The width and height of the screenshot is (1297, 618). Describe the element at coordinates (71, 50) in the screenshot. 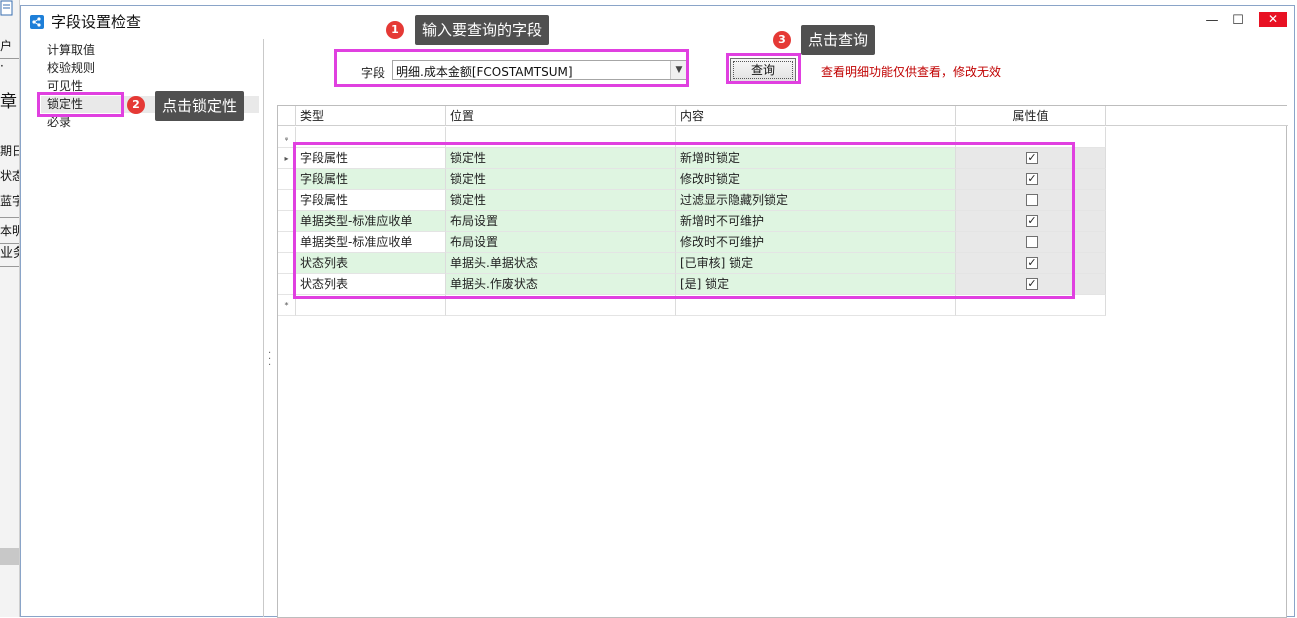

I see `nav-item-calculation: 计算取值` at that location.